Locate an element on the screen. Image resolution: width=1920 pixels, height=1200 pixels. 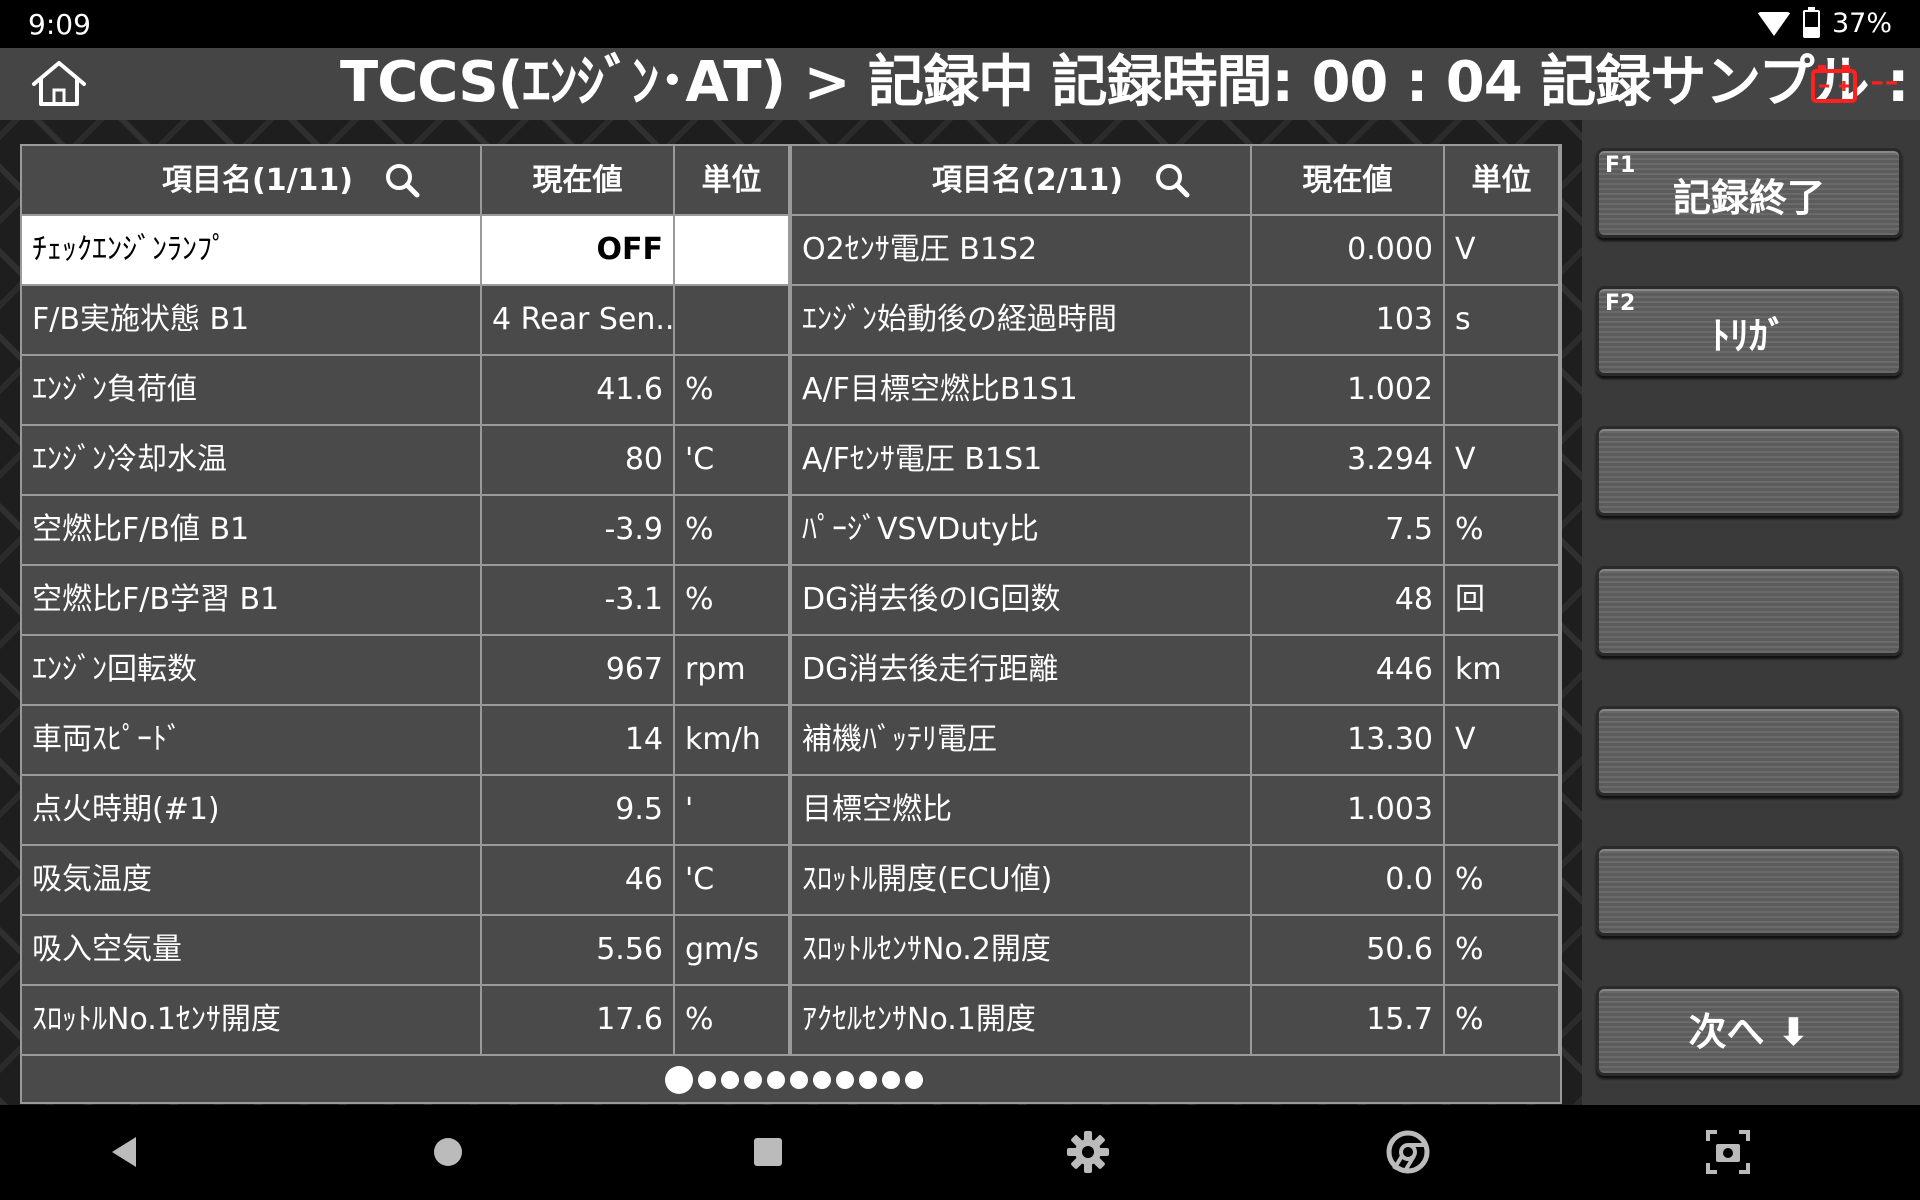
left-row-unit: ' is located at coordinates (732, 811).